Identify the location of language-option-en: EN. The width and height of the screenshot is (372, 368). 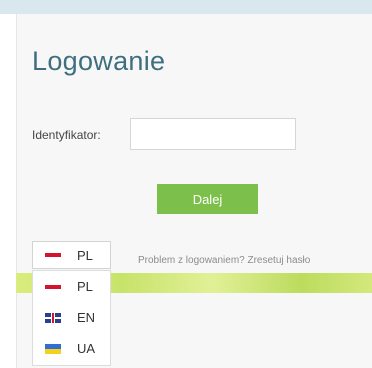
(71, 317).